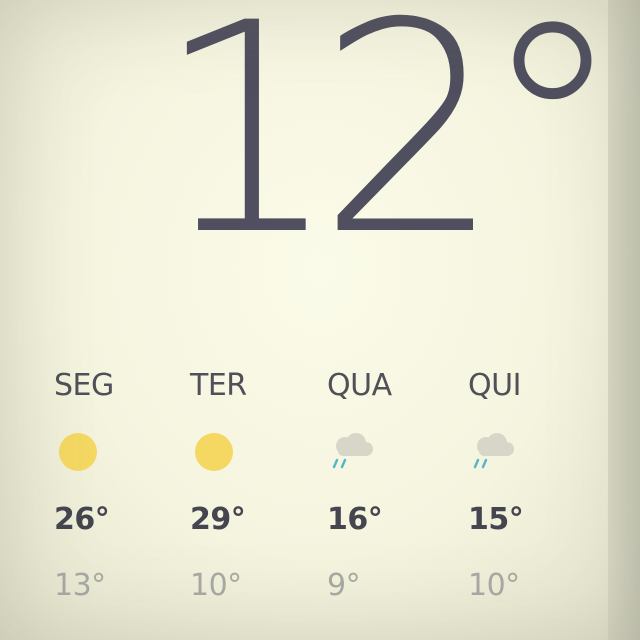  Describe the element at coordinates (392, 500) in the screenshot. I see `forecast-day-qua: QUA 16° 9°` at that location.